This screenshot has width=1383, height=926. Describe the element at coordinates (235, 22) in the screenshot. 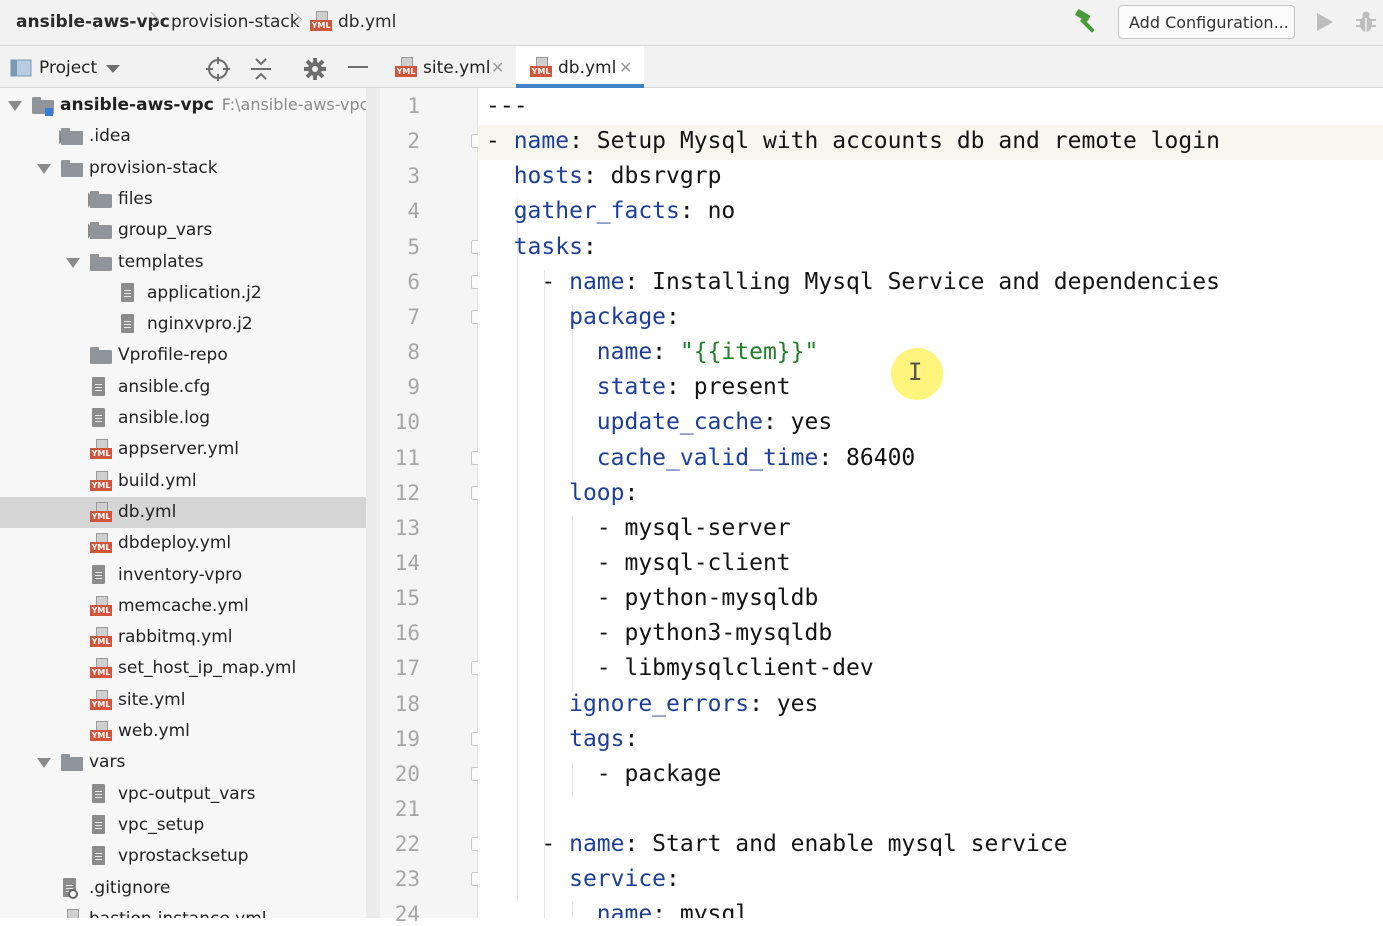

I see `breadcrumb-folder: provision-stack` at that location.